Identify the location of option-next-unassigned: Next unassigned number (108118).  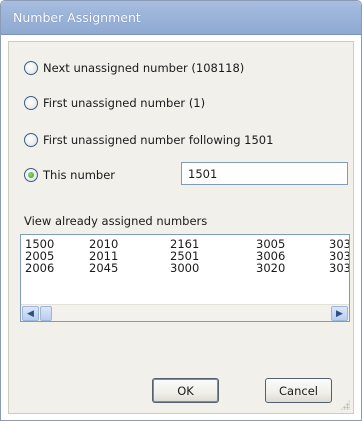
(134, 68).